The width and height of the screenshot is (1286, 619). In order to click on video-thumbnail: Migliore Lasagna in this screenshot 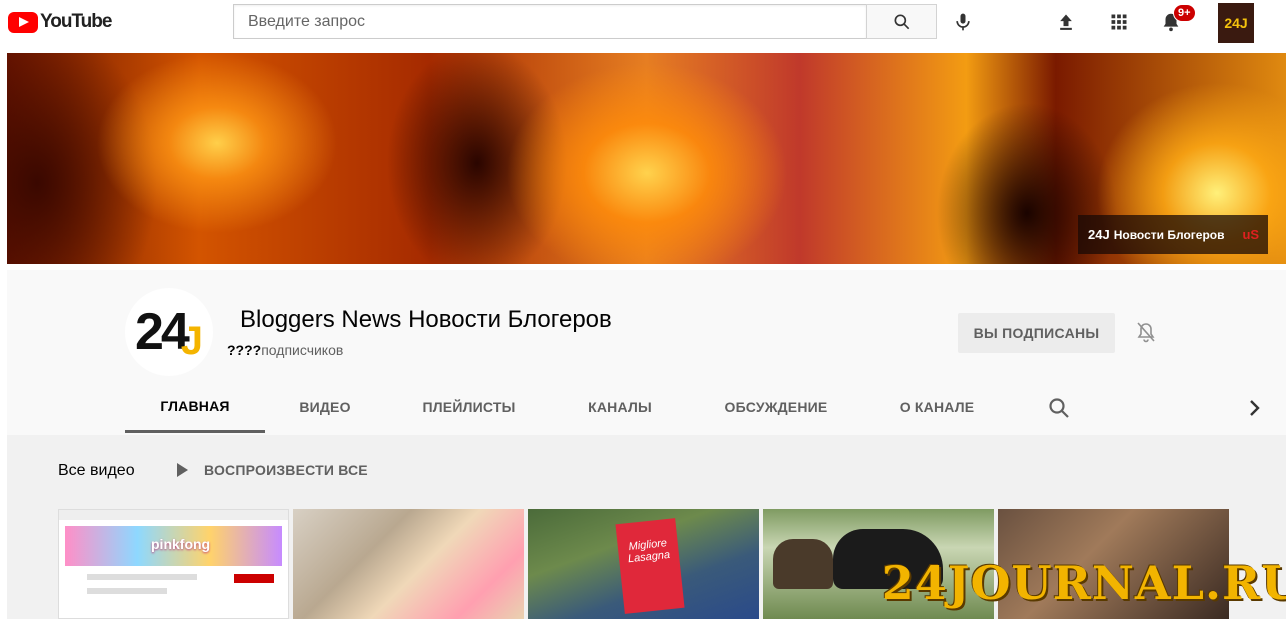, I will do `click(643, 564)`.